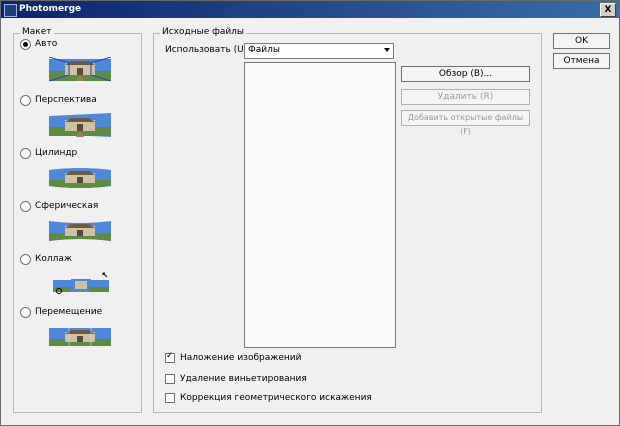 This screenshot has width=620, height=426. Describe the element at coordinates (387, 50) in the screenshot. I see `chevron-down-icon` at that location.